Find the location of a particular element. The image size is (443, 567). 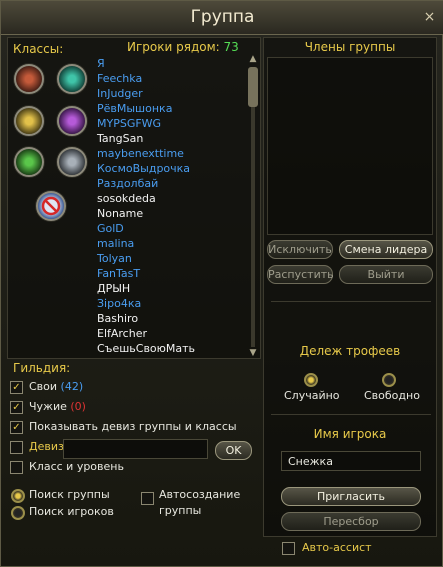

player-list-item: РёвМышонка is located at coordinates (172, 108).